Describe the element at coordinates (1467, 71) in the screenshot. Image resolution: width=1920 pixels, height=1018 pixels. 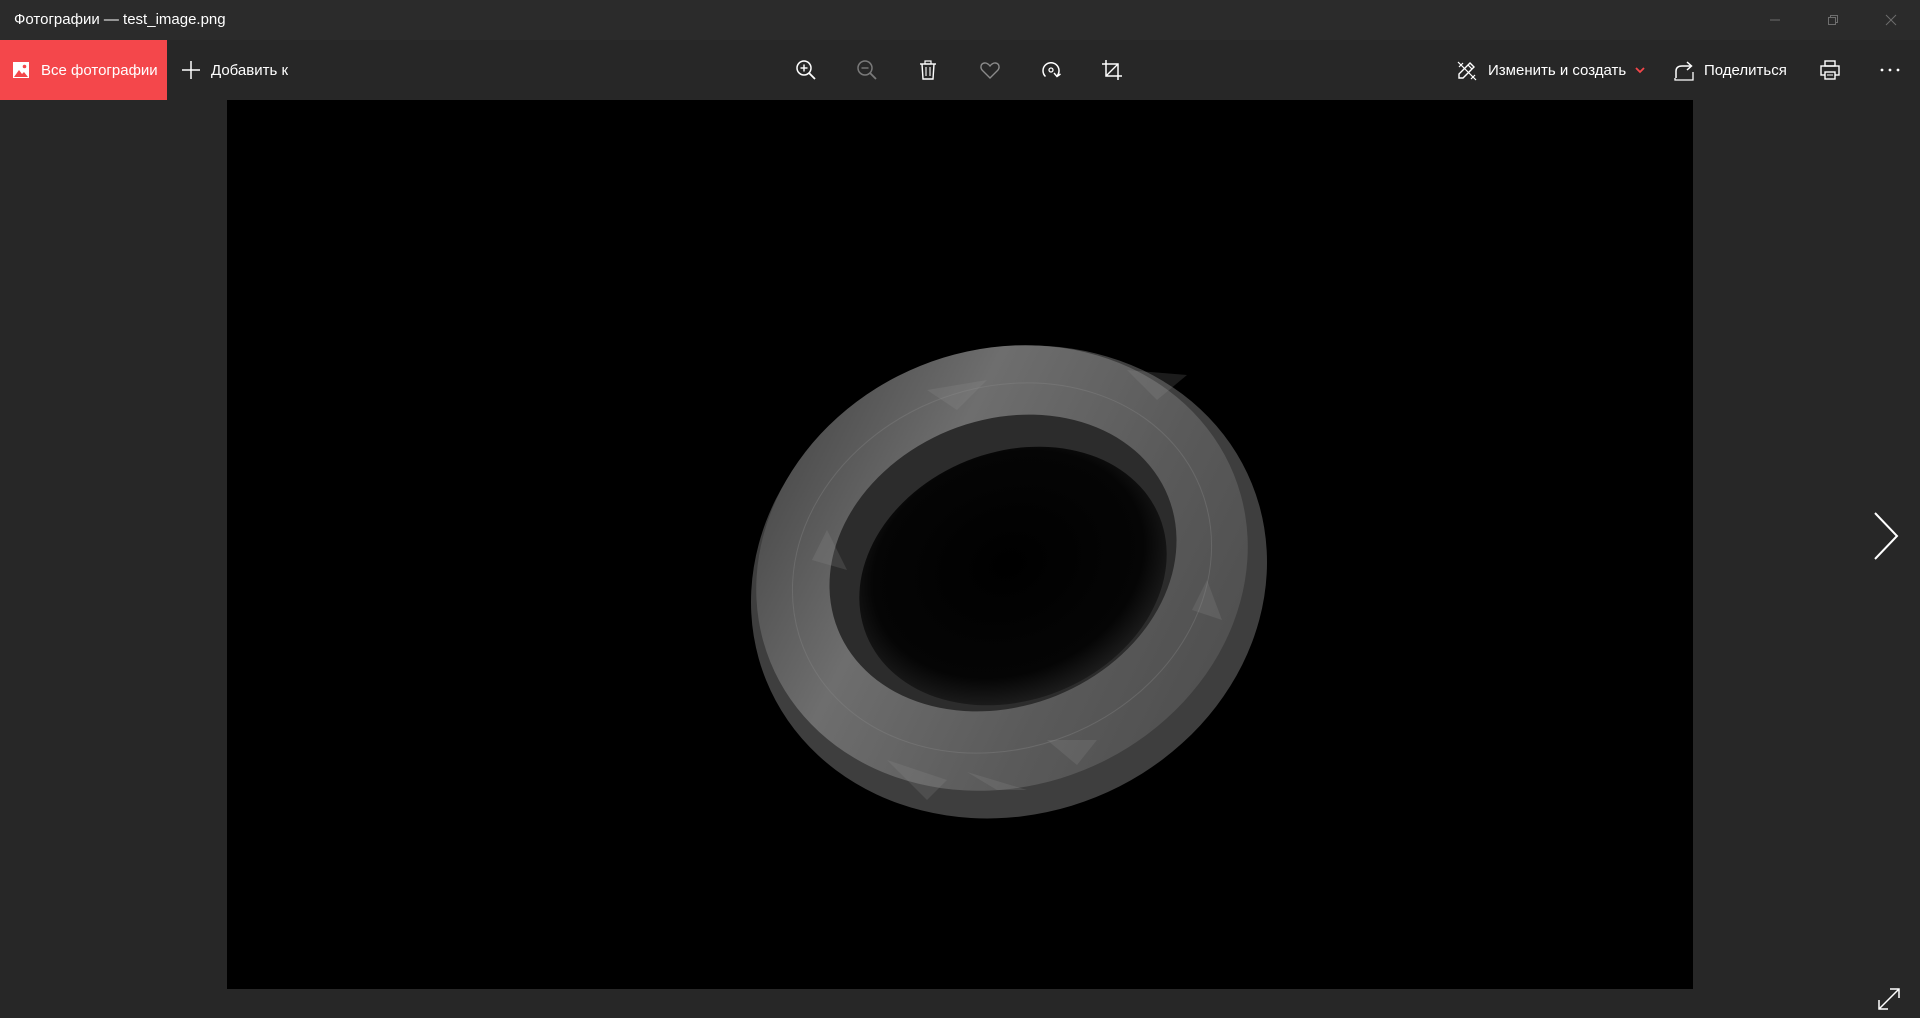
I see `edit-create-icon` at that location.